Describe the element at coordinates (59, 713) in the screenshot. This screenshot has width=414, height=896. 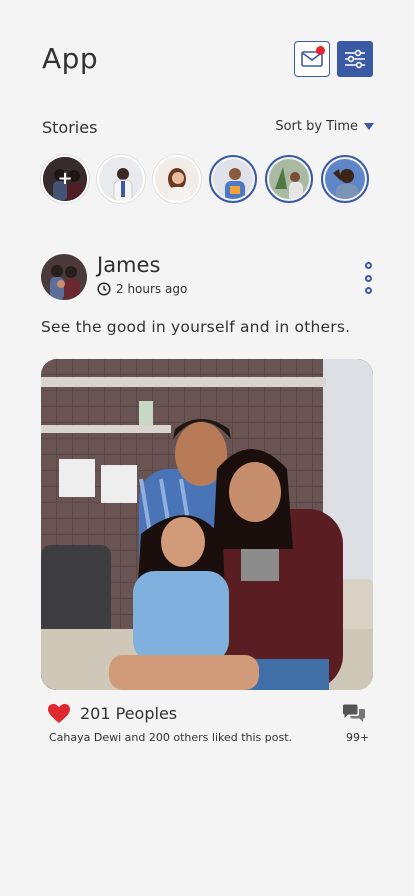
I see `heart-icon` at that location.